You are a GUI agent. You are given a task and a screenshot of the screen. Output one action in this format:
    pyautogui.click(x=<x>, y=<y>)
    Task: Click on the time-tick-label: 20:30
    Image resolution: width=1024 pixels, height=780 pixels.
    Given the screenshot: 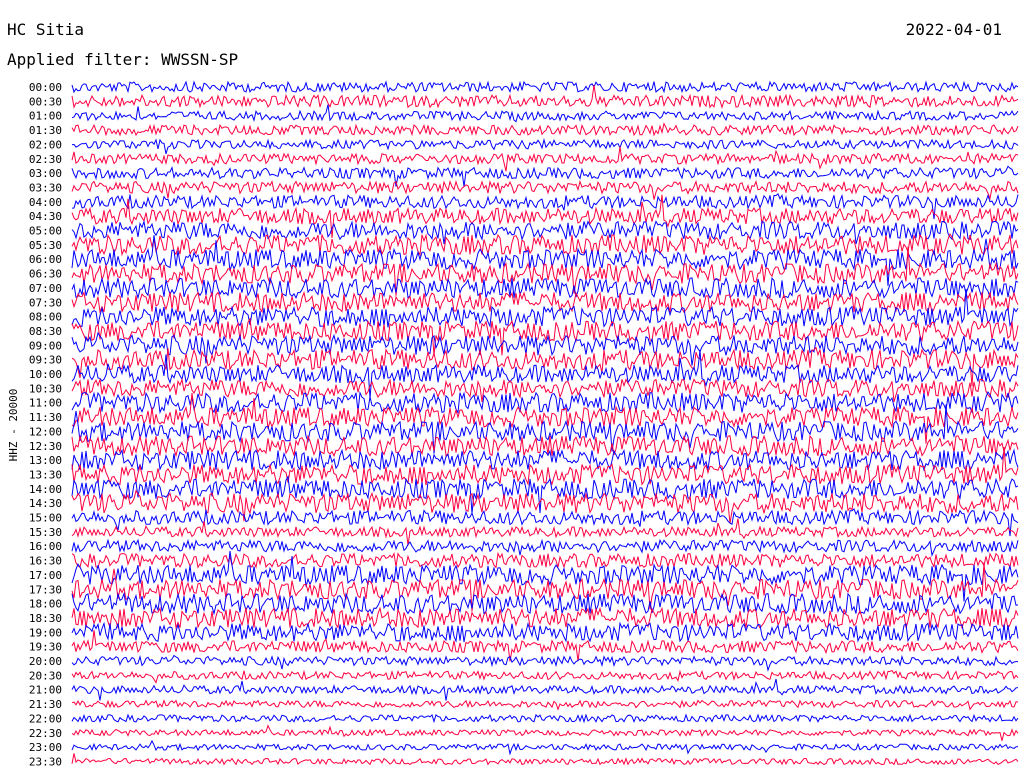 What is the action you would take?
    pyautogui.click(x=45, y=675)
    